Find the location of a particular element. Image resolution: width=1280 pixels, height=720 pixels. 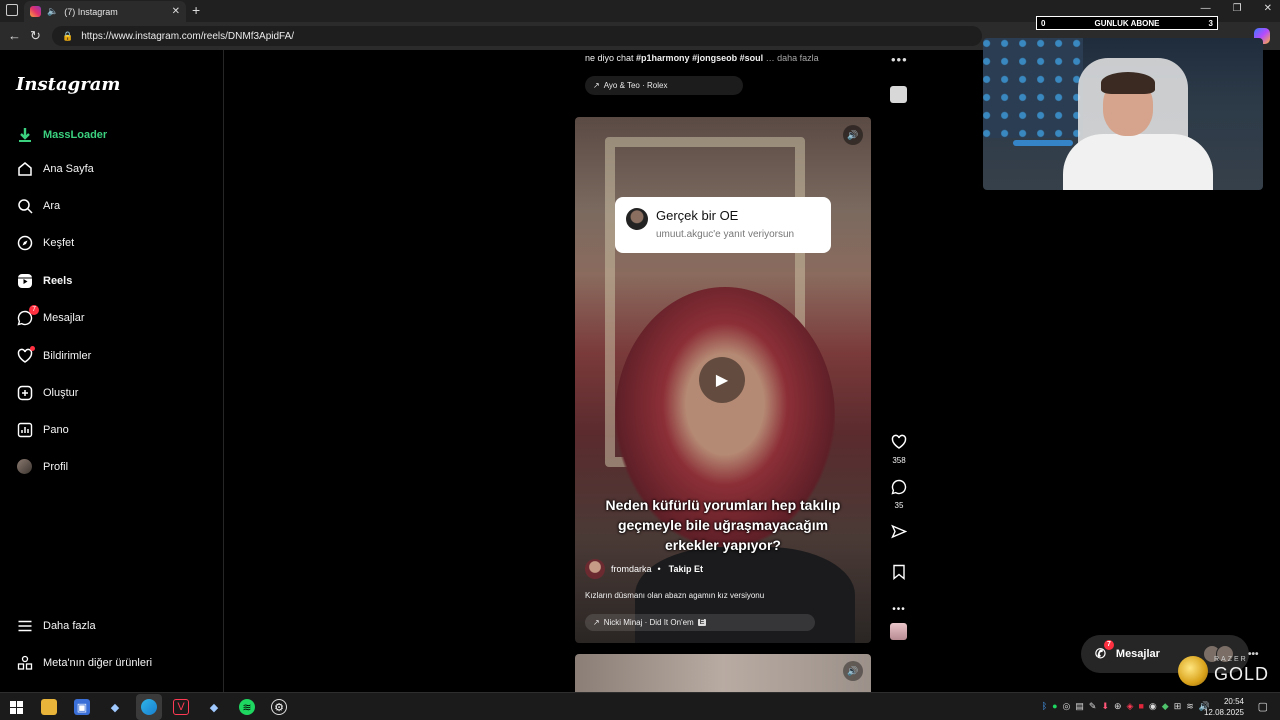

sidebar-item-massloader: MassLoader is located at coordinates (61, 134).